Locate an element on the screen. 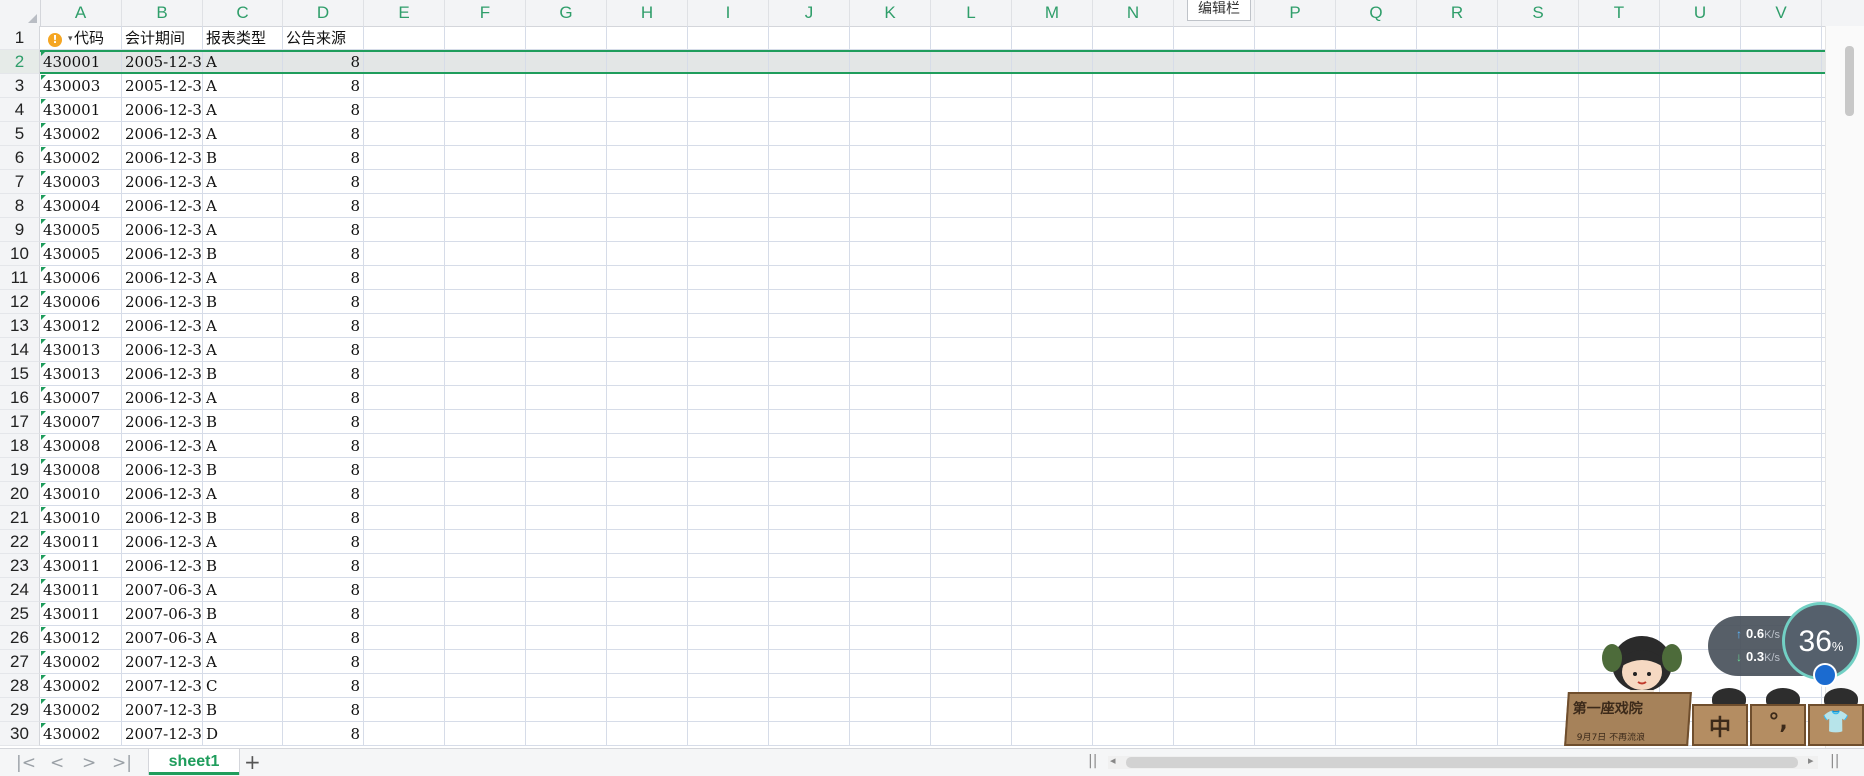  cell: 430013 is located at coordinates (81, 350).